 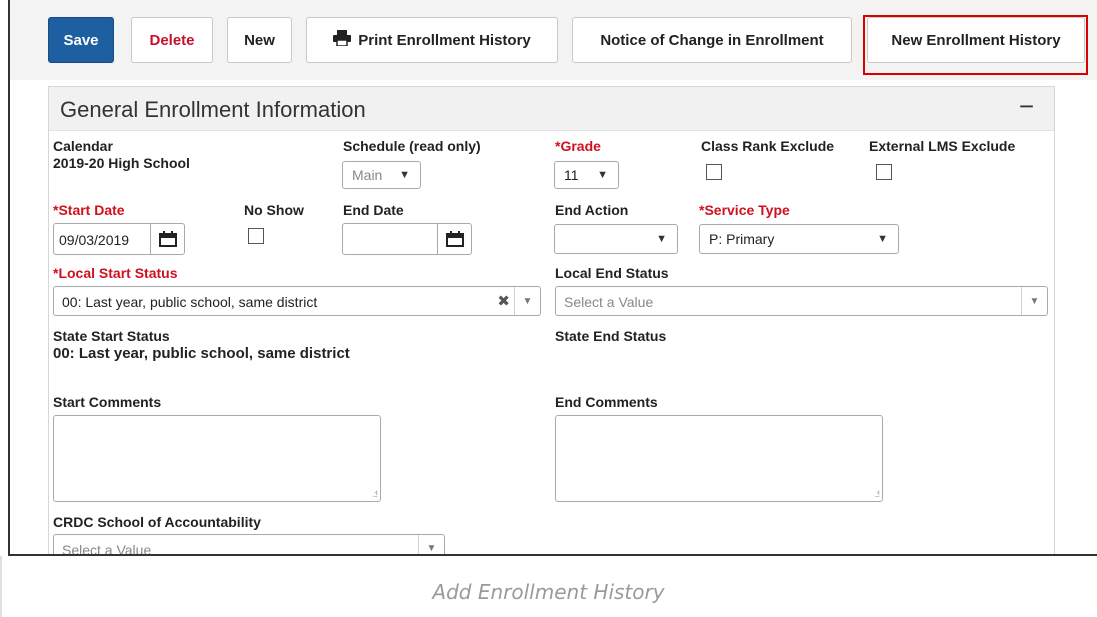 I want to click on end-date-label: End Date, so click(x=373, y=210).